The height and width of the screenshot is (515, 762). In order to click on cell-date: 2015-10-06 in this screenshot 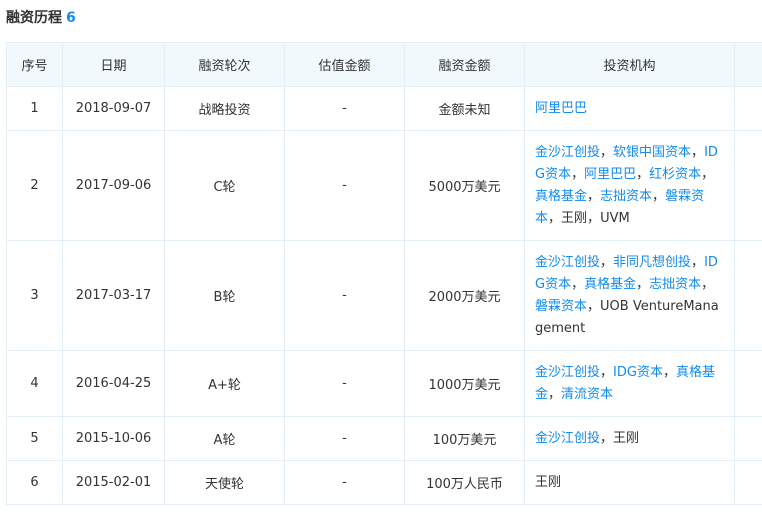, I will do `click(113, 438)`.